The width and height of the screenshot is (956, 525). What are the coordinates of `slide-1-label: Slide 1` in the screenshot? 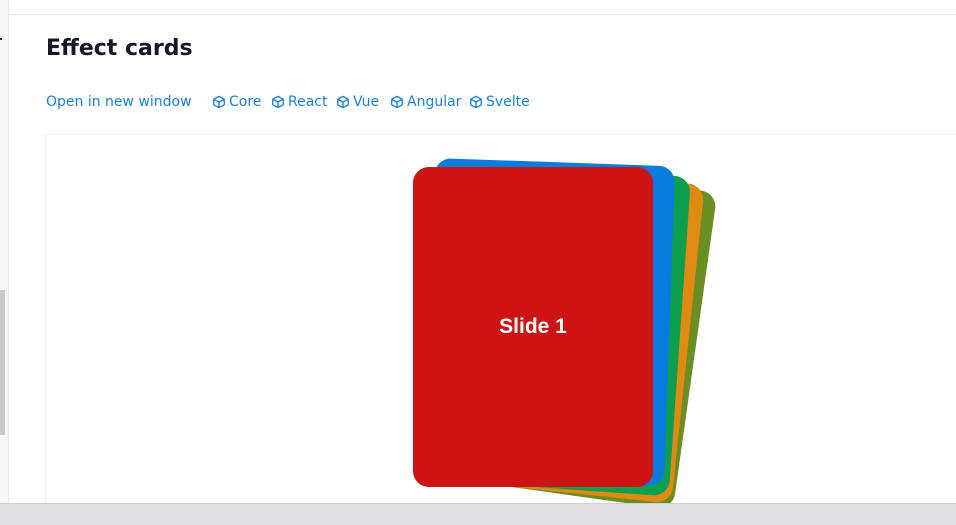 It's located at (533, 326).